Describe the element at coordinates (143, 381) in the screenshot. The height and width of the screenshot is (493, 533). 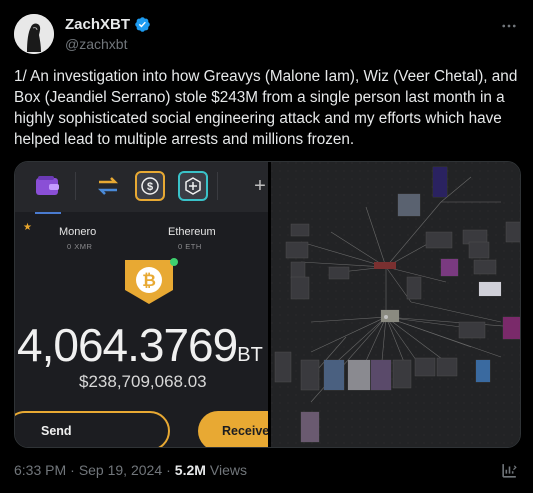
I see `usd-balance: $238,709,068.03` at that location.